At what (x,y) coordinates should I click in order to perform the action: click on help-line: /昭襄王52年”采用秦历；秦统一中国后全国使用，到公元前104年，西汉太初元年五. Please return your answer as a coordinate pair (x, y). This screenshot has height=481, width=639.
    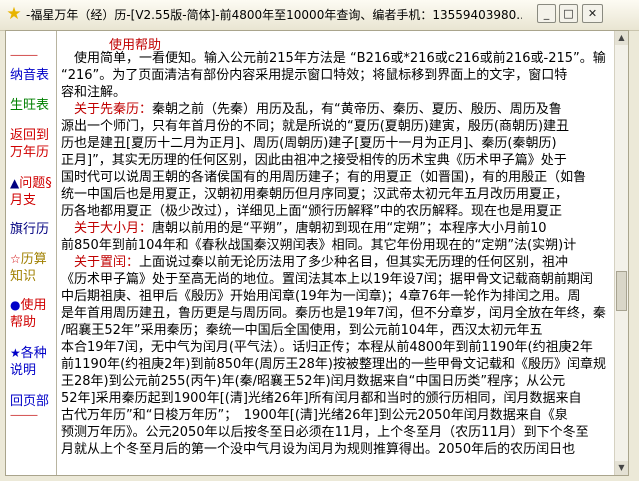
    Looking at the image, I should click on (302, 330).